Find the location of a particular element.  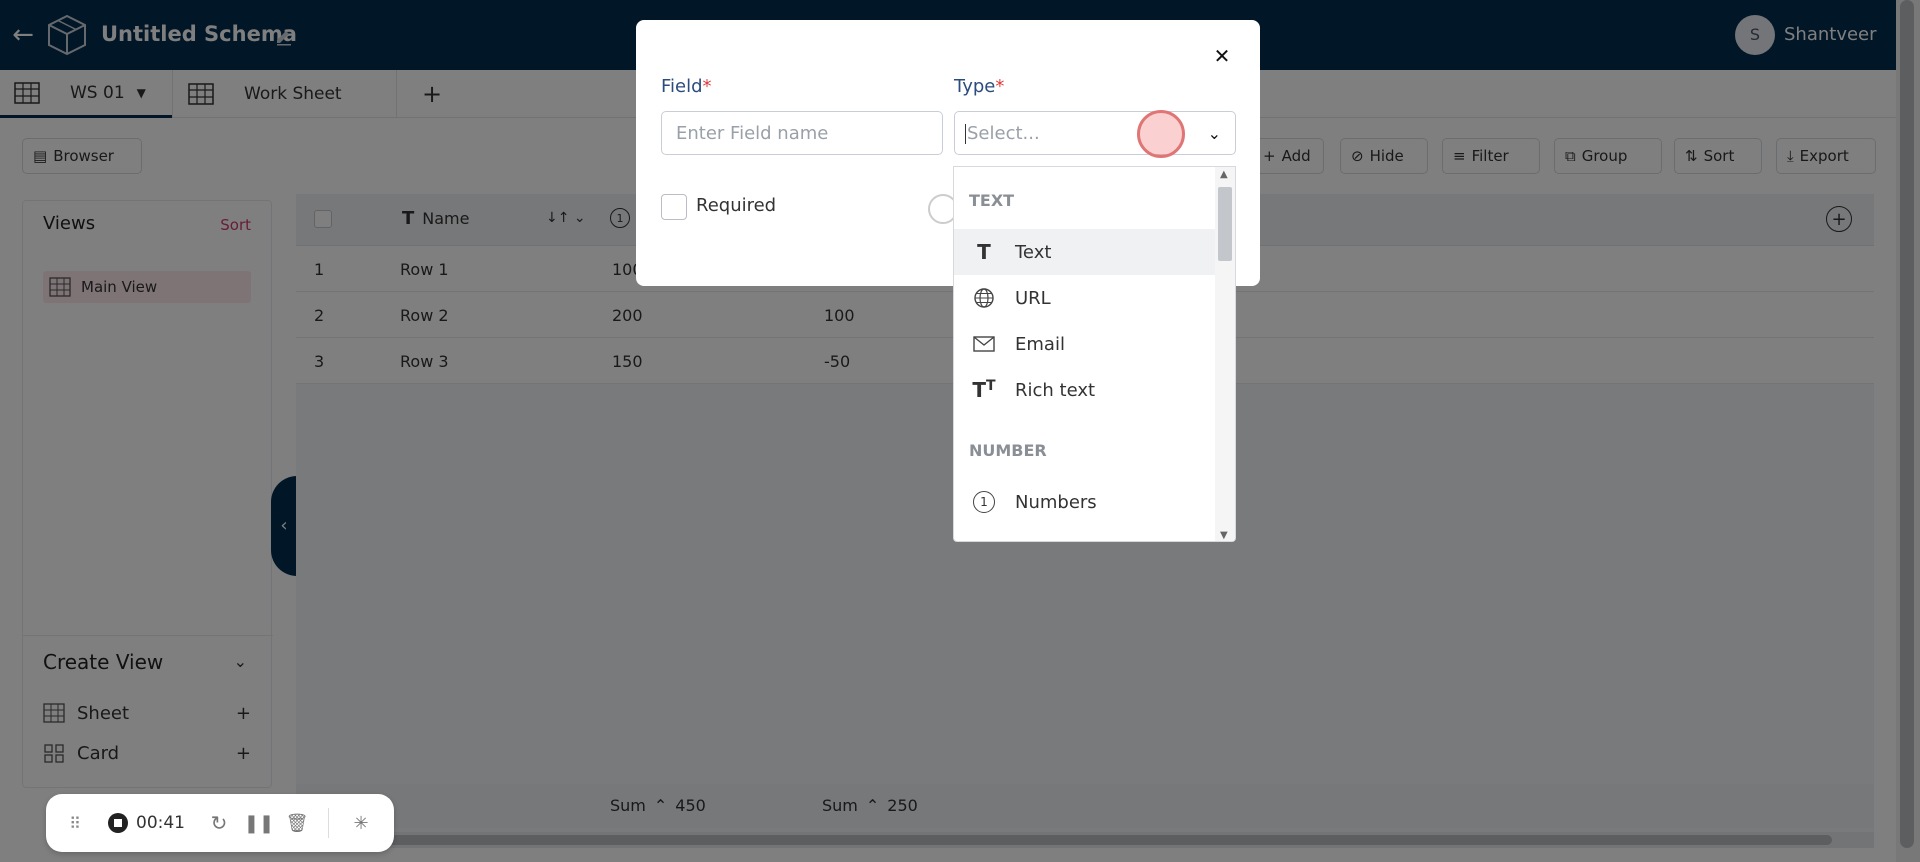

type-select: Select... ⌄ is located at coordinates (1095, 133).